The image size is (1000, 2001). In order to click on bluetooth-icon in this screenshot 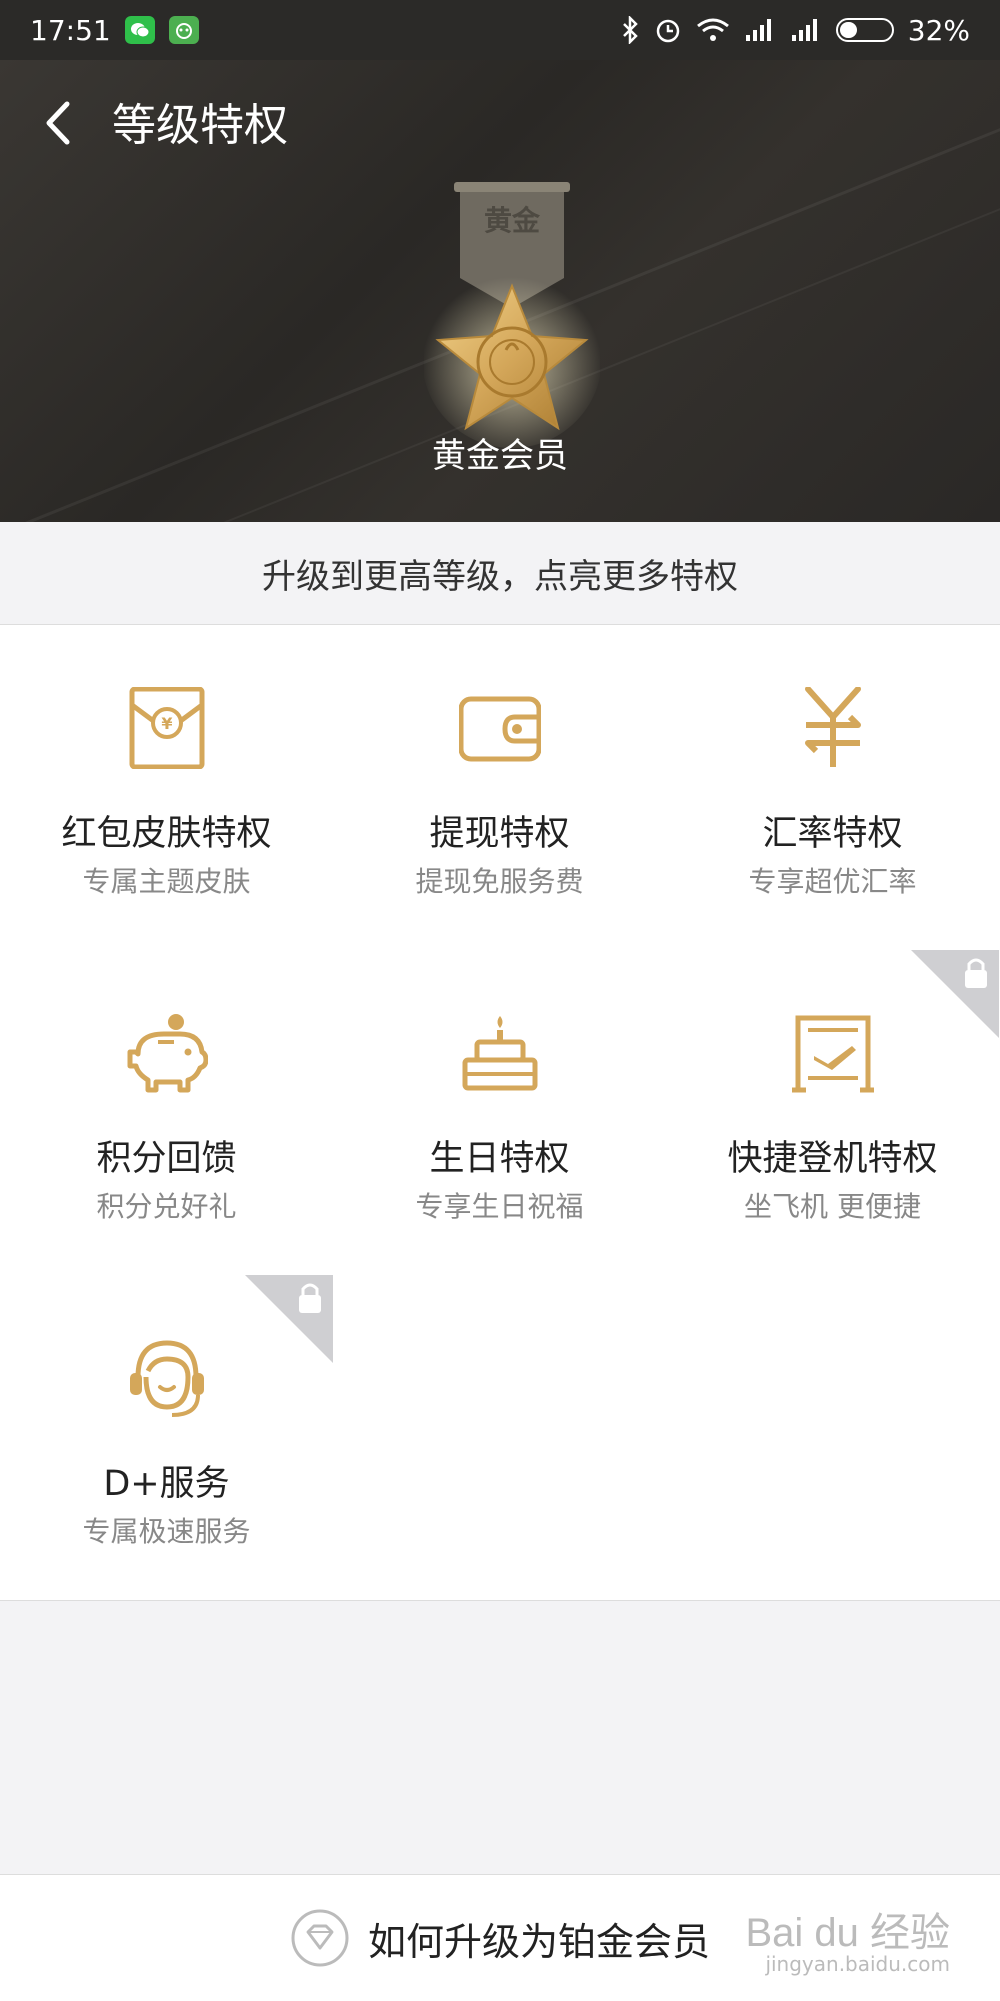, I will do `click(630, 30)`.